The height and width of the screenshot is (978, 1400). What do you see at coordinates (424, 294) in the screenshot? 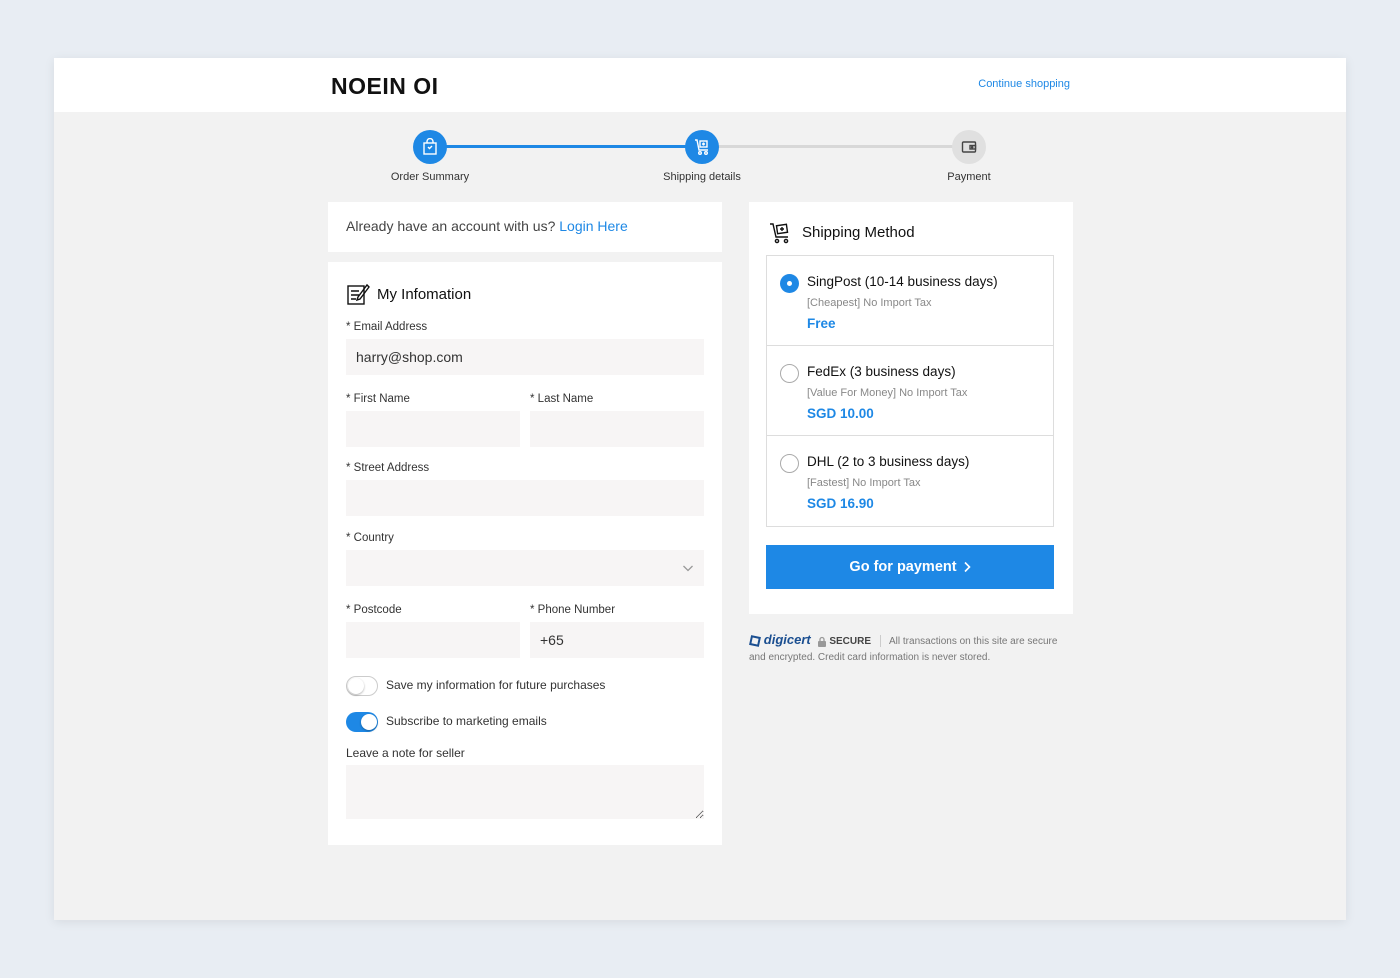
I see `my-information-title: My Infomation` at bounding box center [424, 294].